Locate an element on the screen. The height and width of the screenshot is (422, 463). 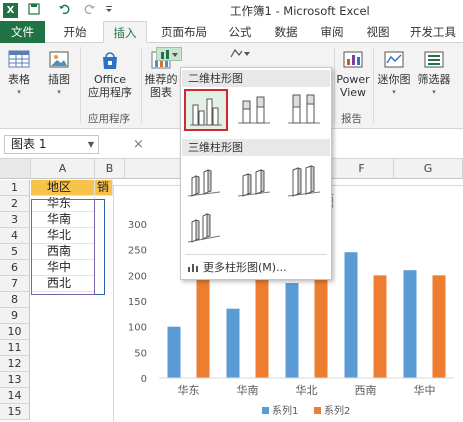
filter-button: 筛选器 ▾ is located at coordinates (434, 74).